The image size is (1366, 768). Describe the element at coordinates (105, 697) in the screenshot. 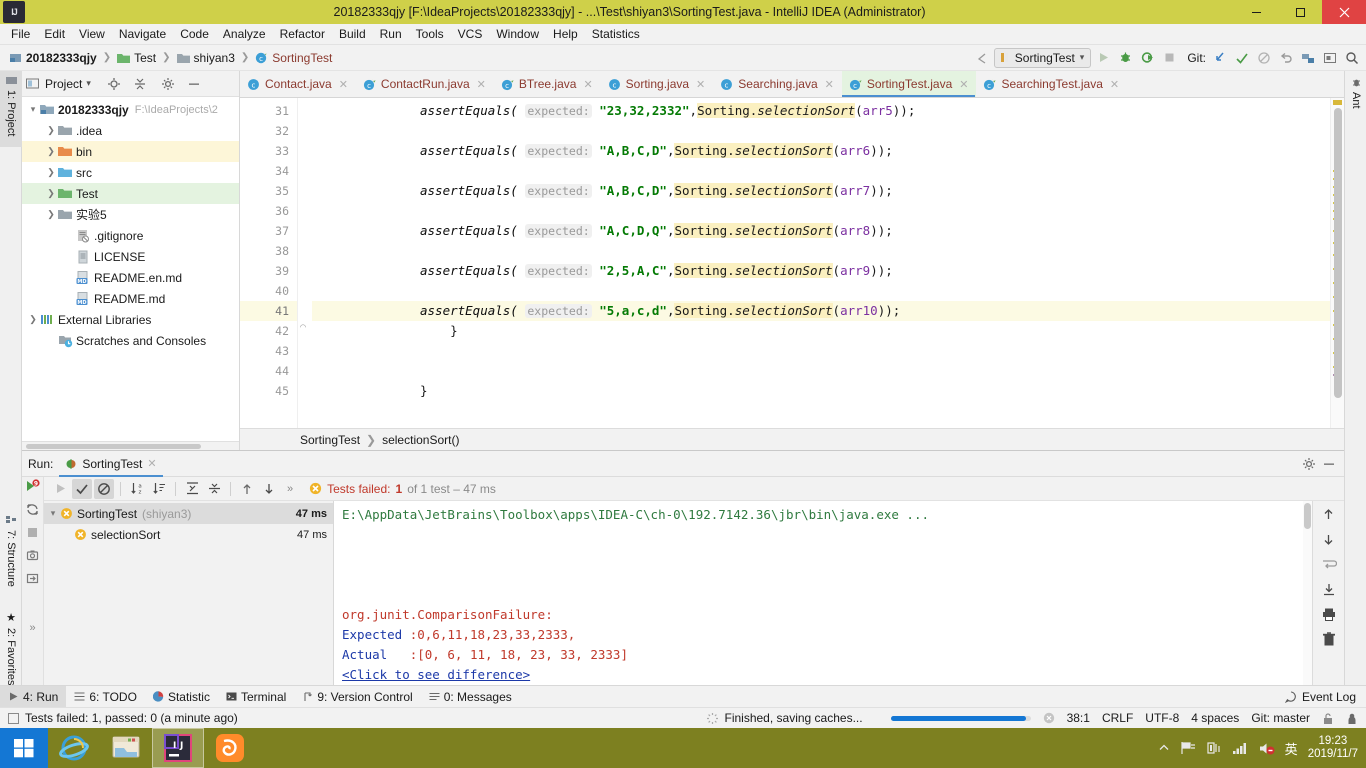

I see `tool-button-todo: 6: TODO` at that location.